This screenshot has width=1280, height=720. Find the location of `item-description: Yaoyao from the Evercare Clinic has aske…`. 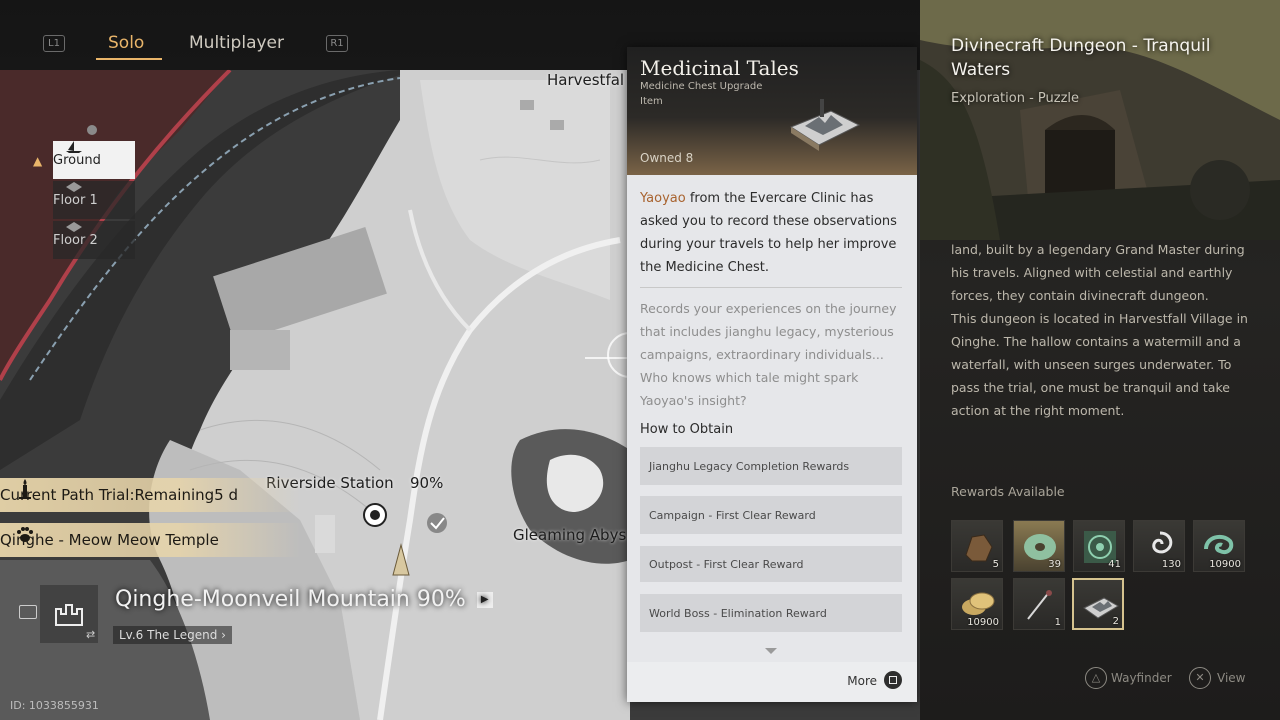

item-description: Yaoyao from the Evercare Clinic has aske… is located at coordinates (768, 233).